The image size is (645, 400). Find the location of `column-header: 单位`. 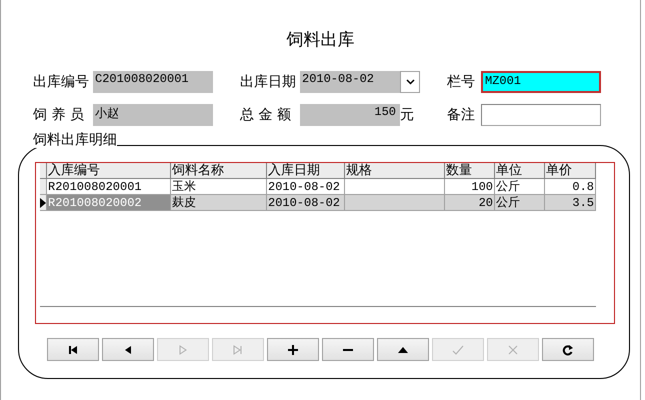

column-header: 单位 is located at coordinates (520, 171).